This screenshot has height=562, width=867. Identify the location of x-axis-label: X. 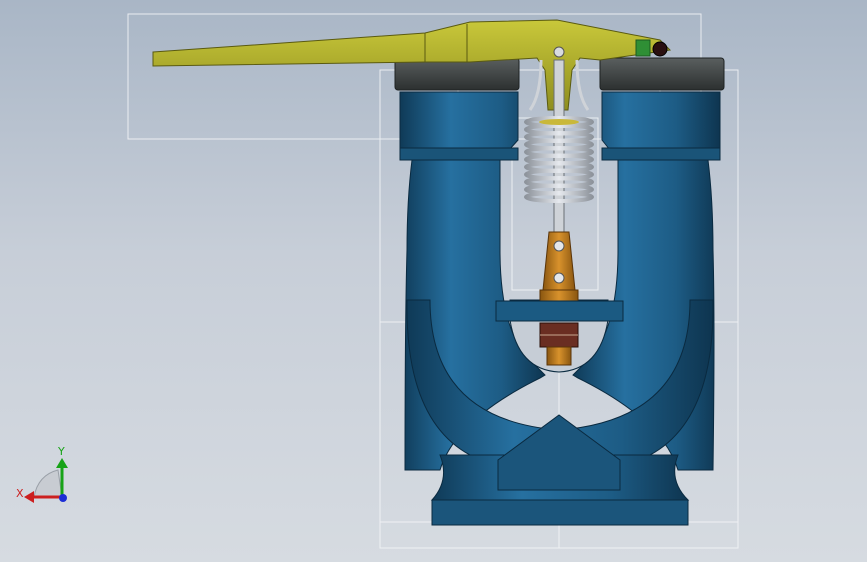
(20, 493).